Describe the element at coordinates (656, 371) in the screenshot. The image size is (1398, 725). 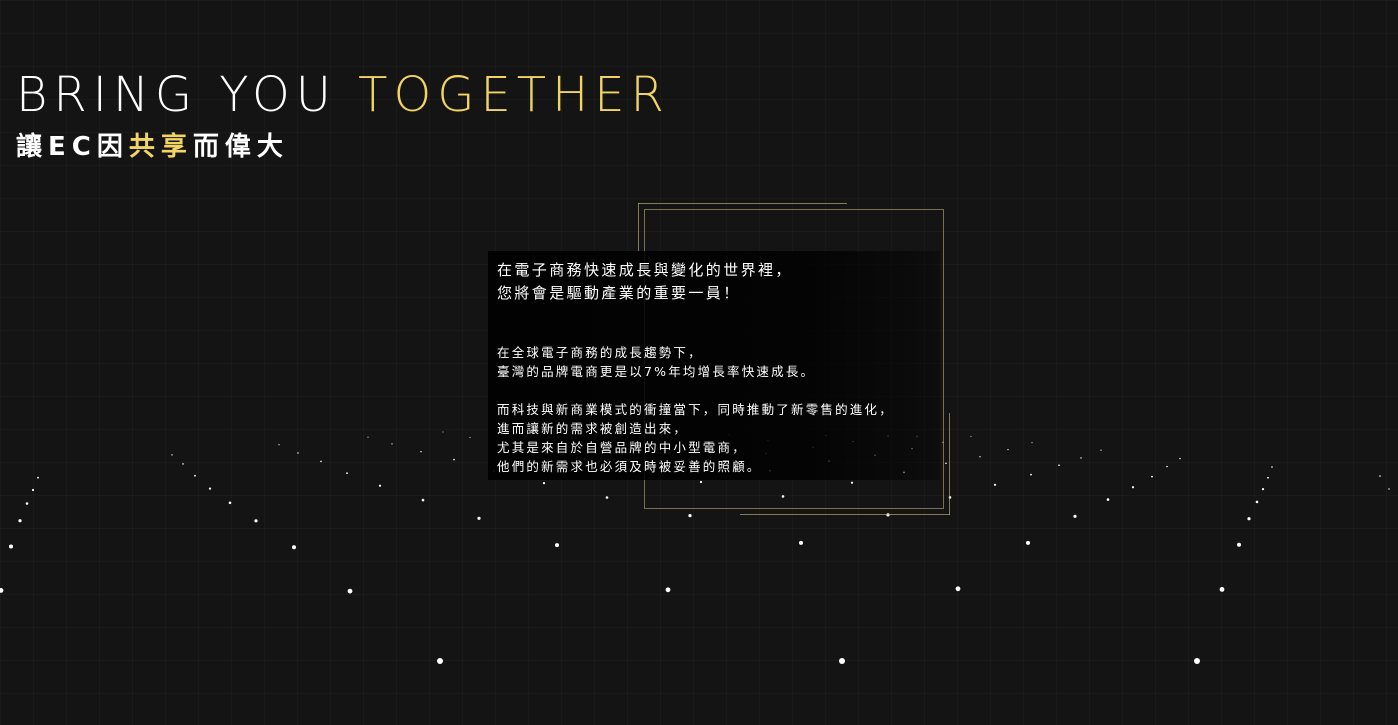
I see `intro-paragraph-line: 臺灣的品牌電商更是以7%年均增長率快速成長。` at that location.